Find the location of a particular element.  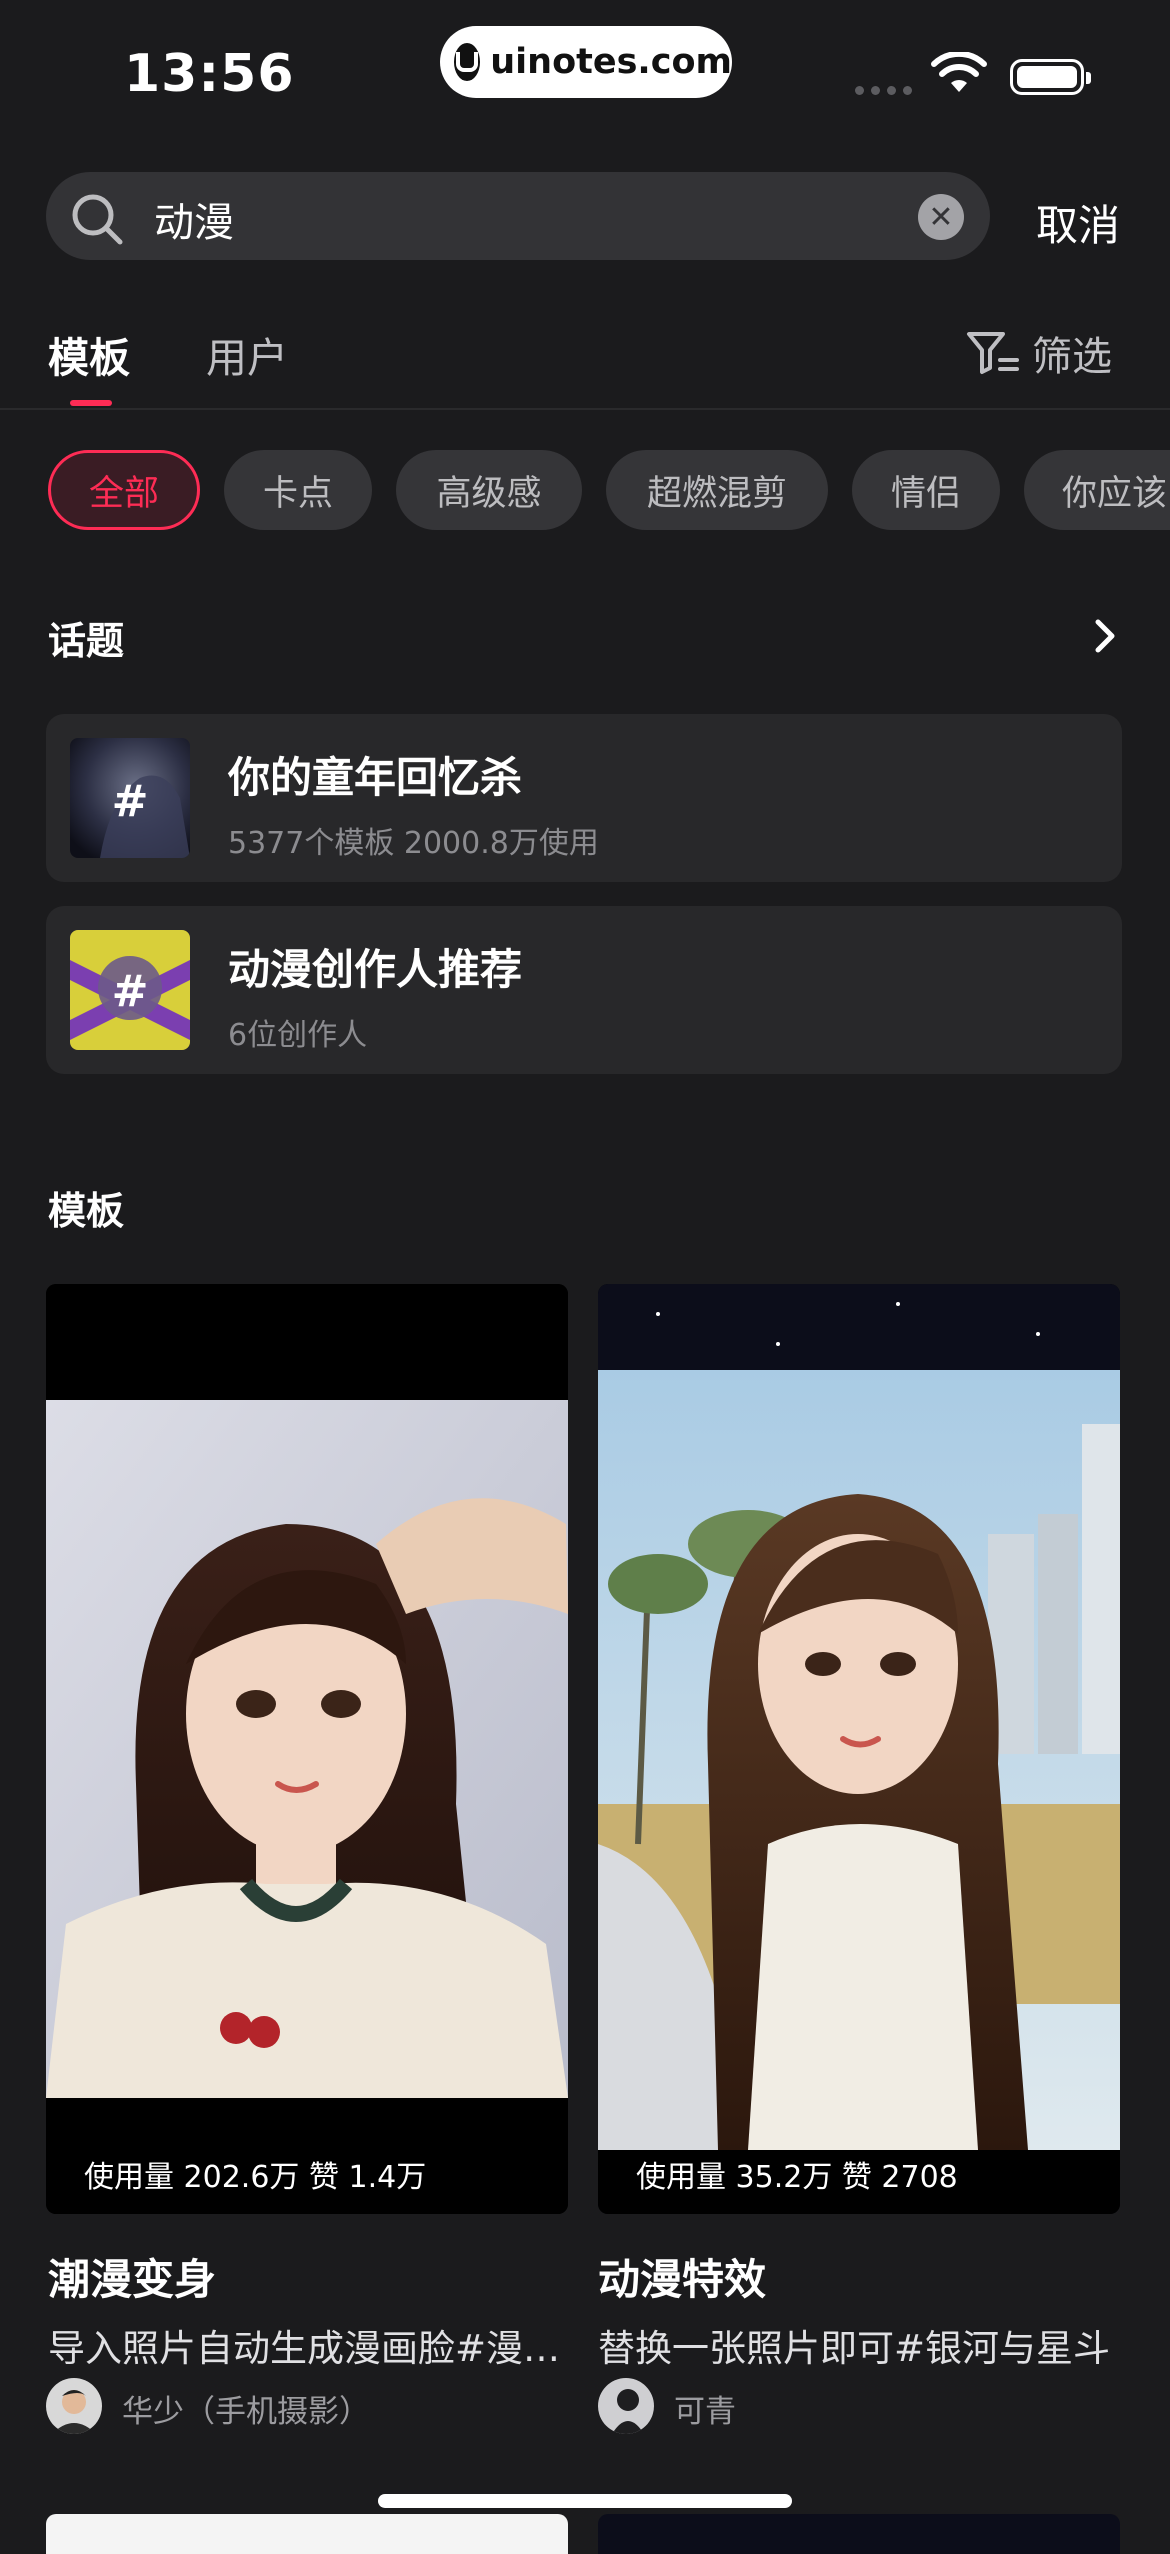

chip-all: 全部 is located at coordinates (124, 490).